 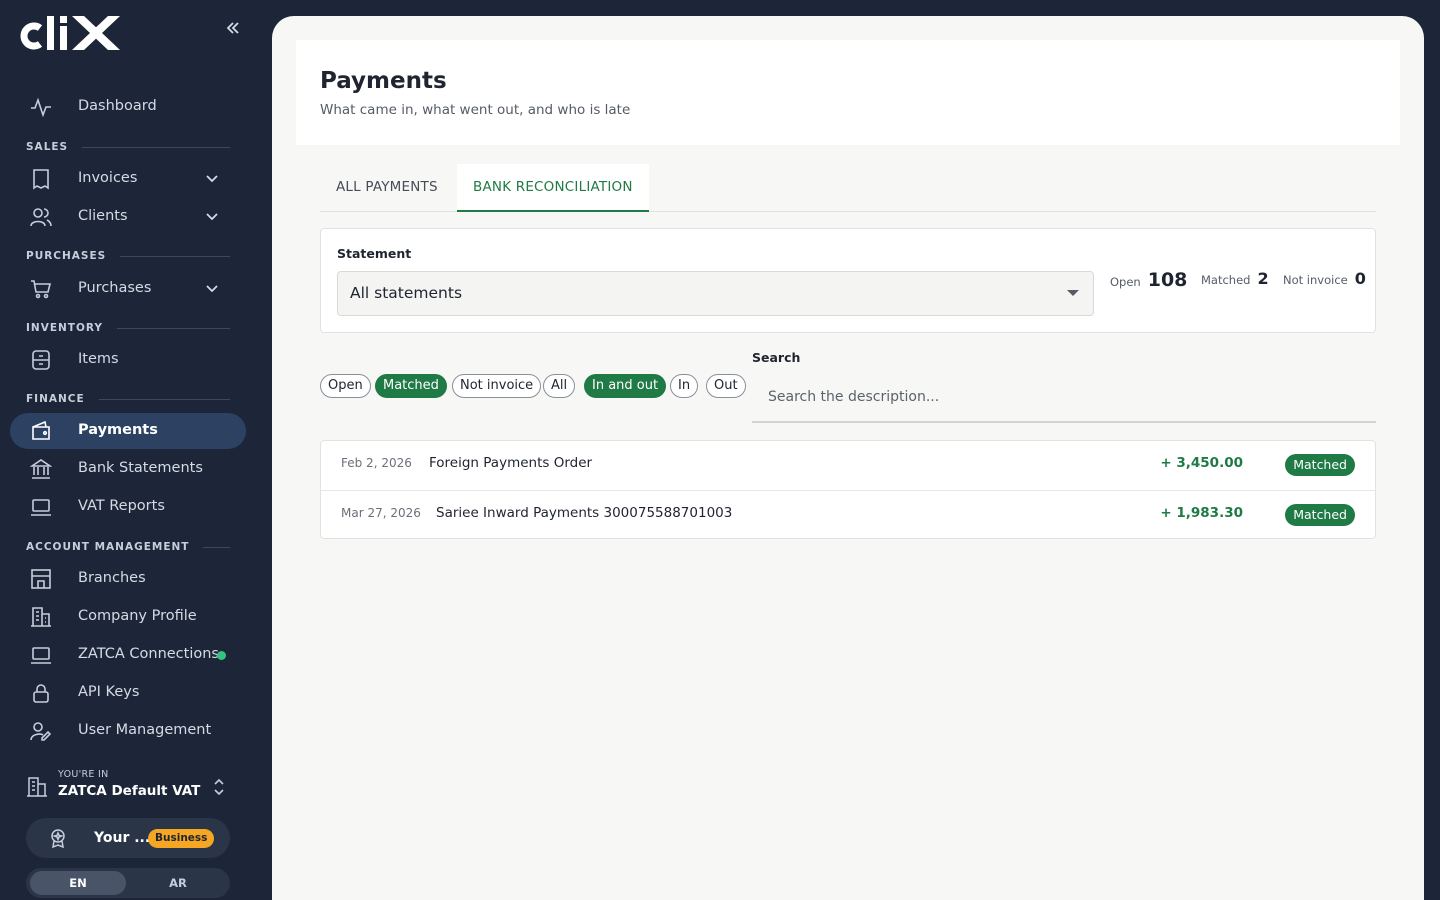 I want to click on stat-not-invoice: Not invoice 0, so click(x=1324, y=278).